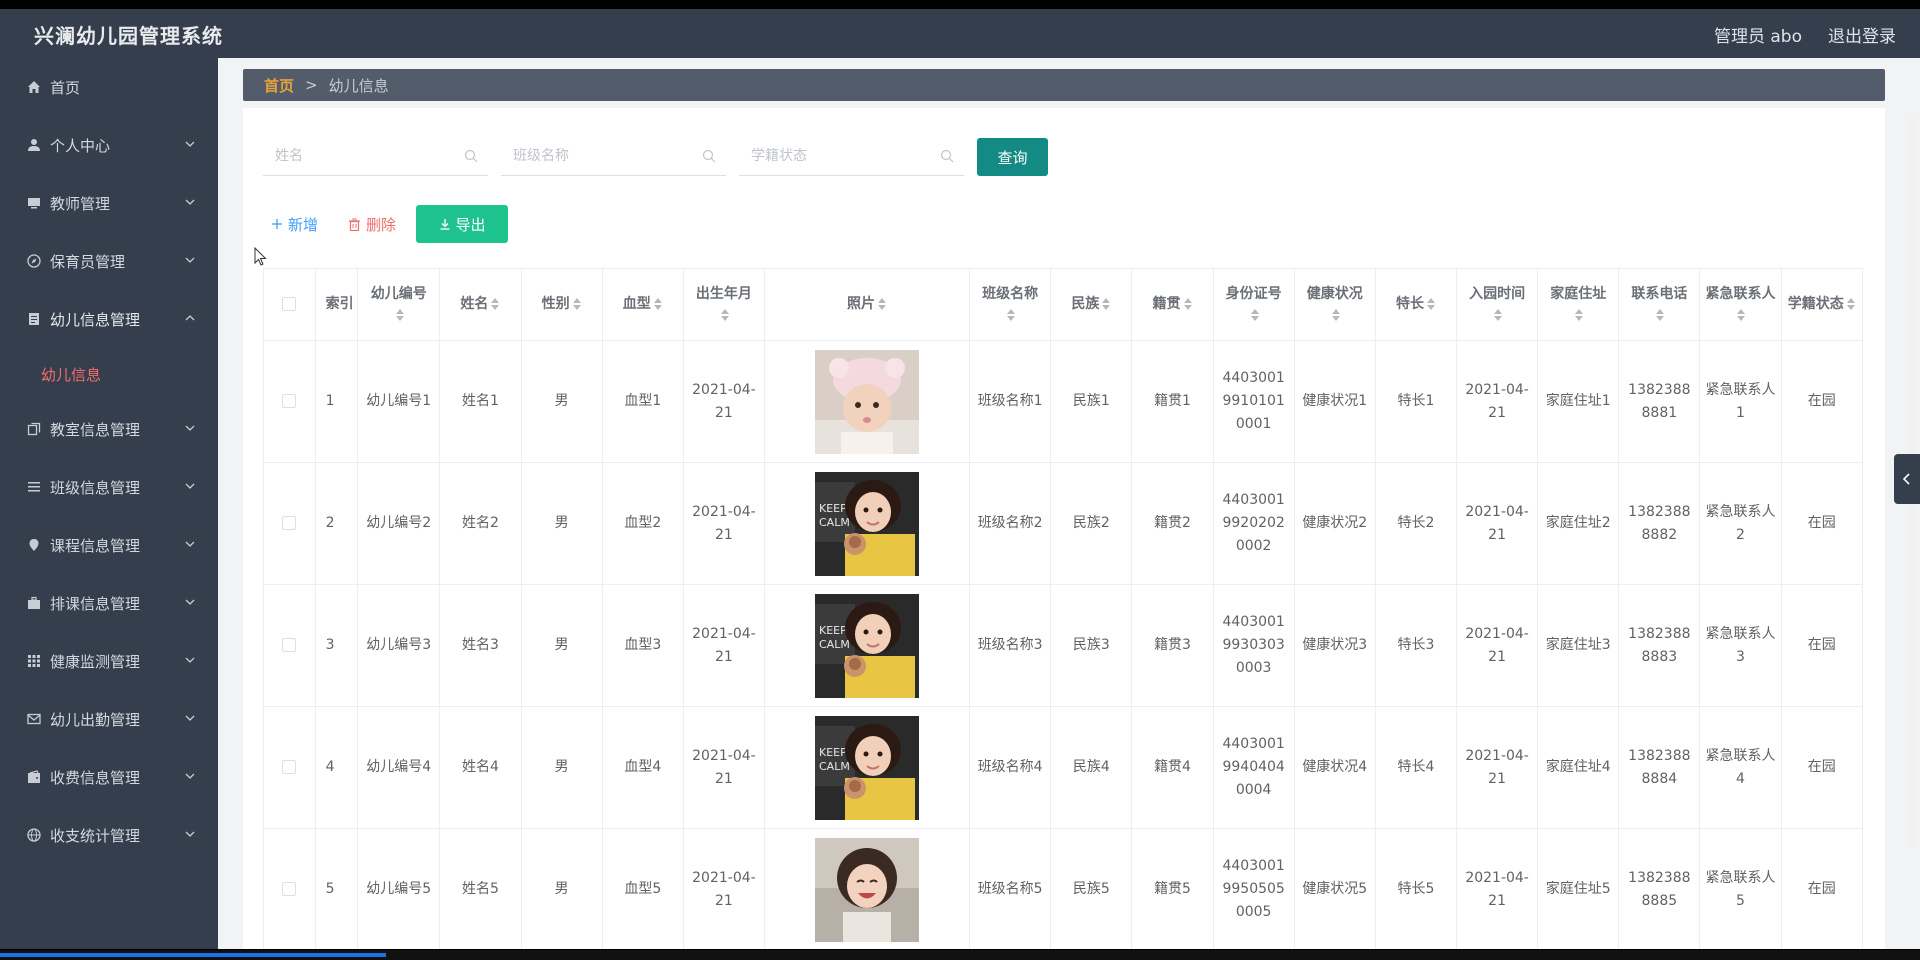 This screenshot has width=1920, height=960. What do you see at coordinates (1805, 34) in the screenshot?
I see `top-right-area: 管理员 abo 退出登录` at bounding box center [1805, 34].